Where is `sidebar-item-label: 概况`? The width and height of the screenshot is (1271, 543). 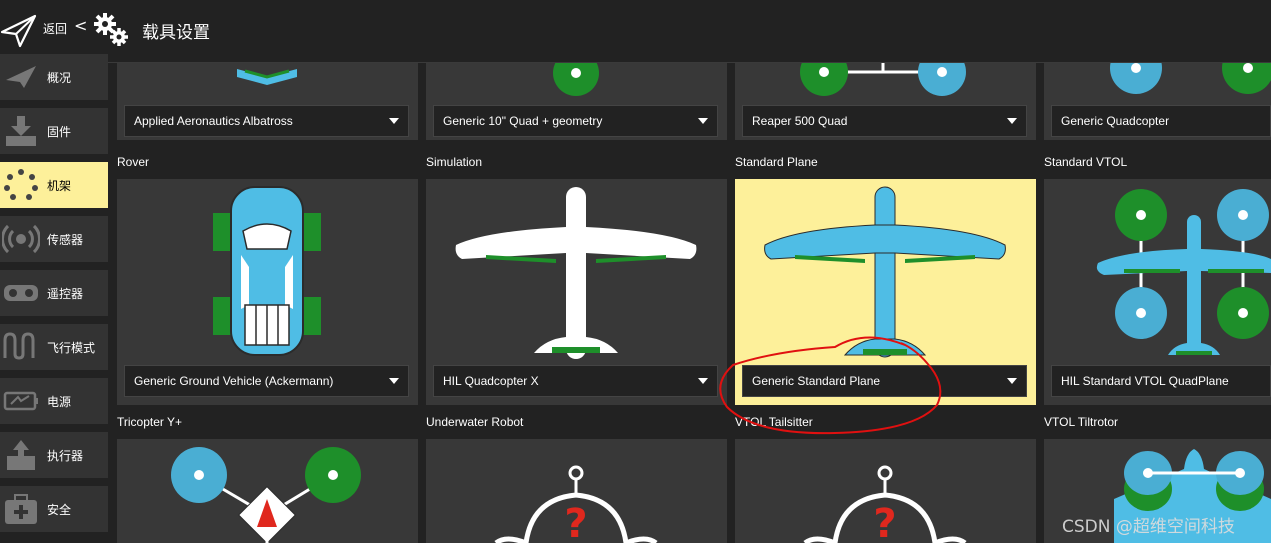 sidebar-item-label: 概况 is located at coordinates (59, 78).